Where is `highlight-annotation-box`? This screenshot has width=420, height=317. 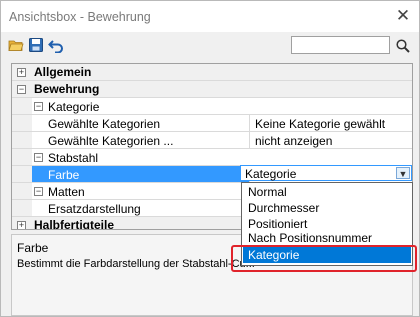 highlight-annotation-box is located at coordinates (324, 258).